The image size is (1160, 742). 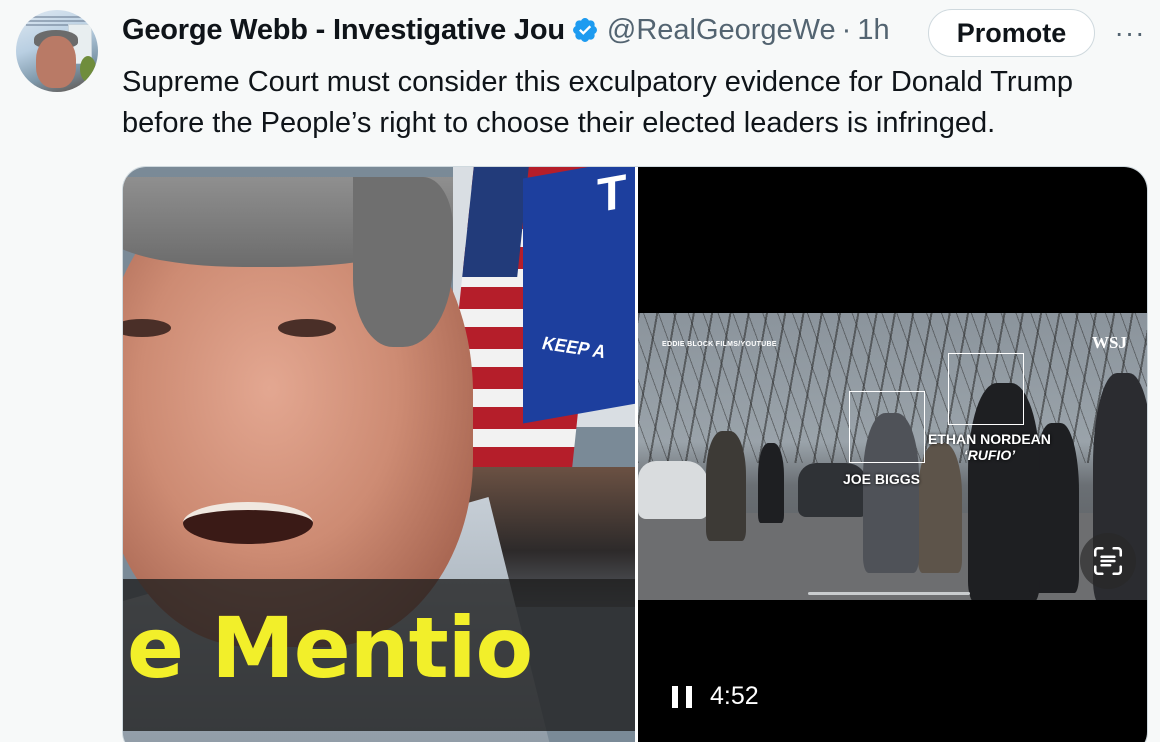 What do you see at coordinates (887, 427) in the screenshot?
I see `id-box-joe` at bounding box center [887, 427].